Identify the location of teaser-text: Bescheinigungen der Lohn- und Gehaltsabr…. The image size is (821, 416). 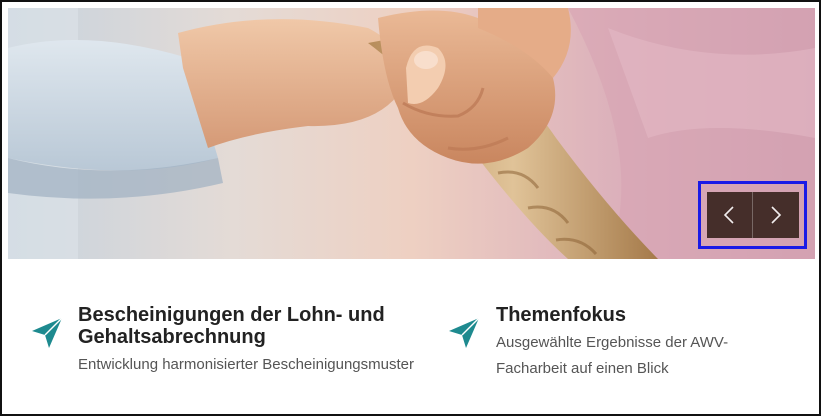
(249, 341).